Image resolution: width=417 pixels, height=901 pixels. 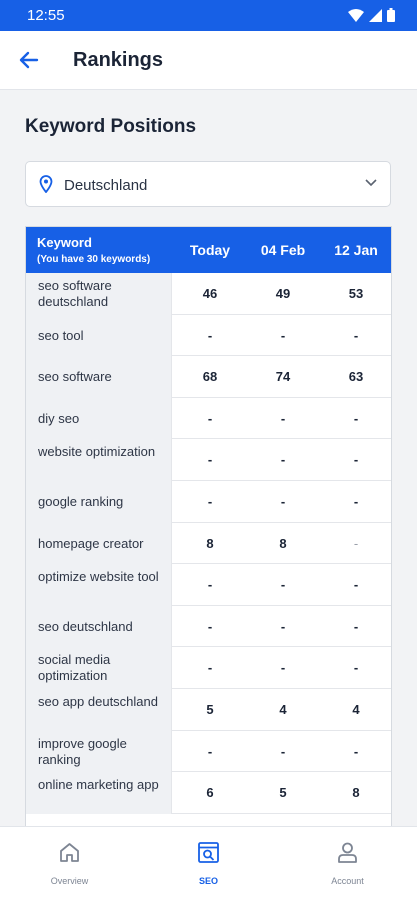 What do you see at coordinates (98, 577) in the screenshot?
I see `keyword-text: optimize website tool` at bounding box center [98, 577].